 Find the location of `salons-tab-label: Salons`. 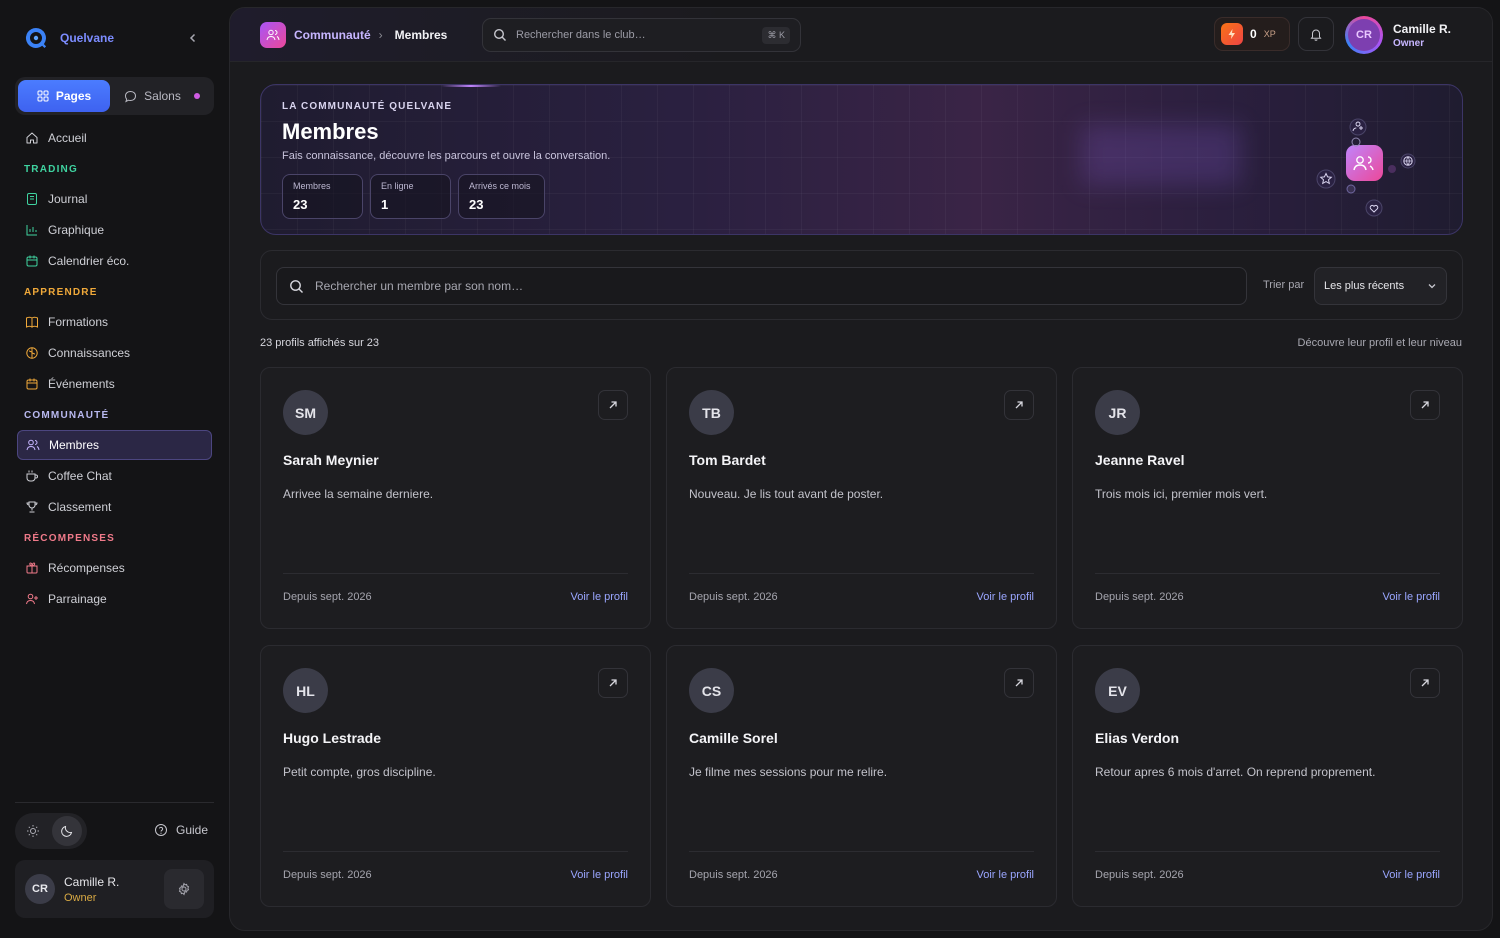

salons-tab-label: Salons is located at coordinates (162, 96).